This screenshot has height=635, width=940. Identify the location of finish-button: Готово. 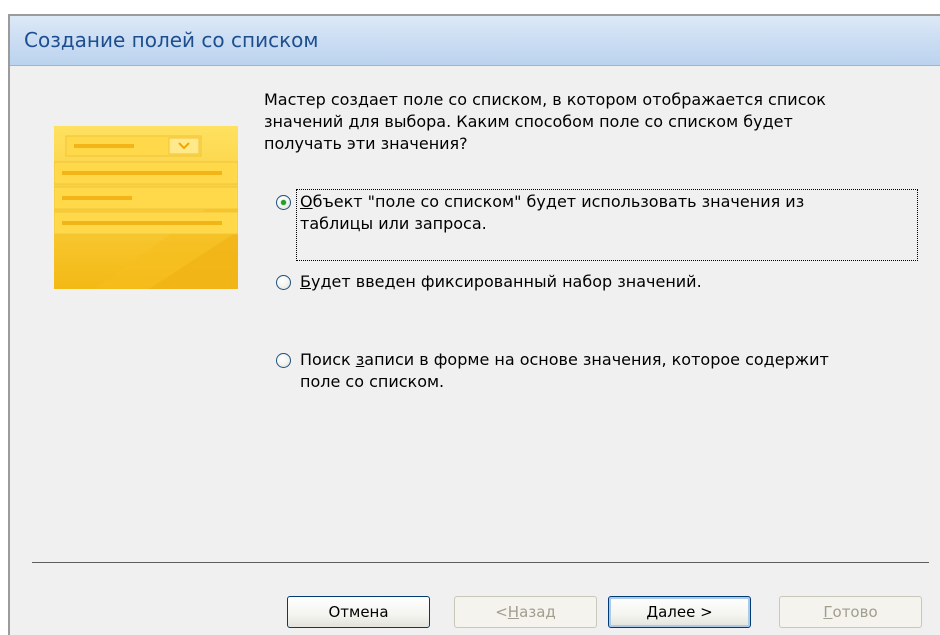
(850, 612).